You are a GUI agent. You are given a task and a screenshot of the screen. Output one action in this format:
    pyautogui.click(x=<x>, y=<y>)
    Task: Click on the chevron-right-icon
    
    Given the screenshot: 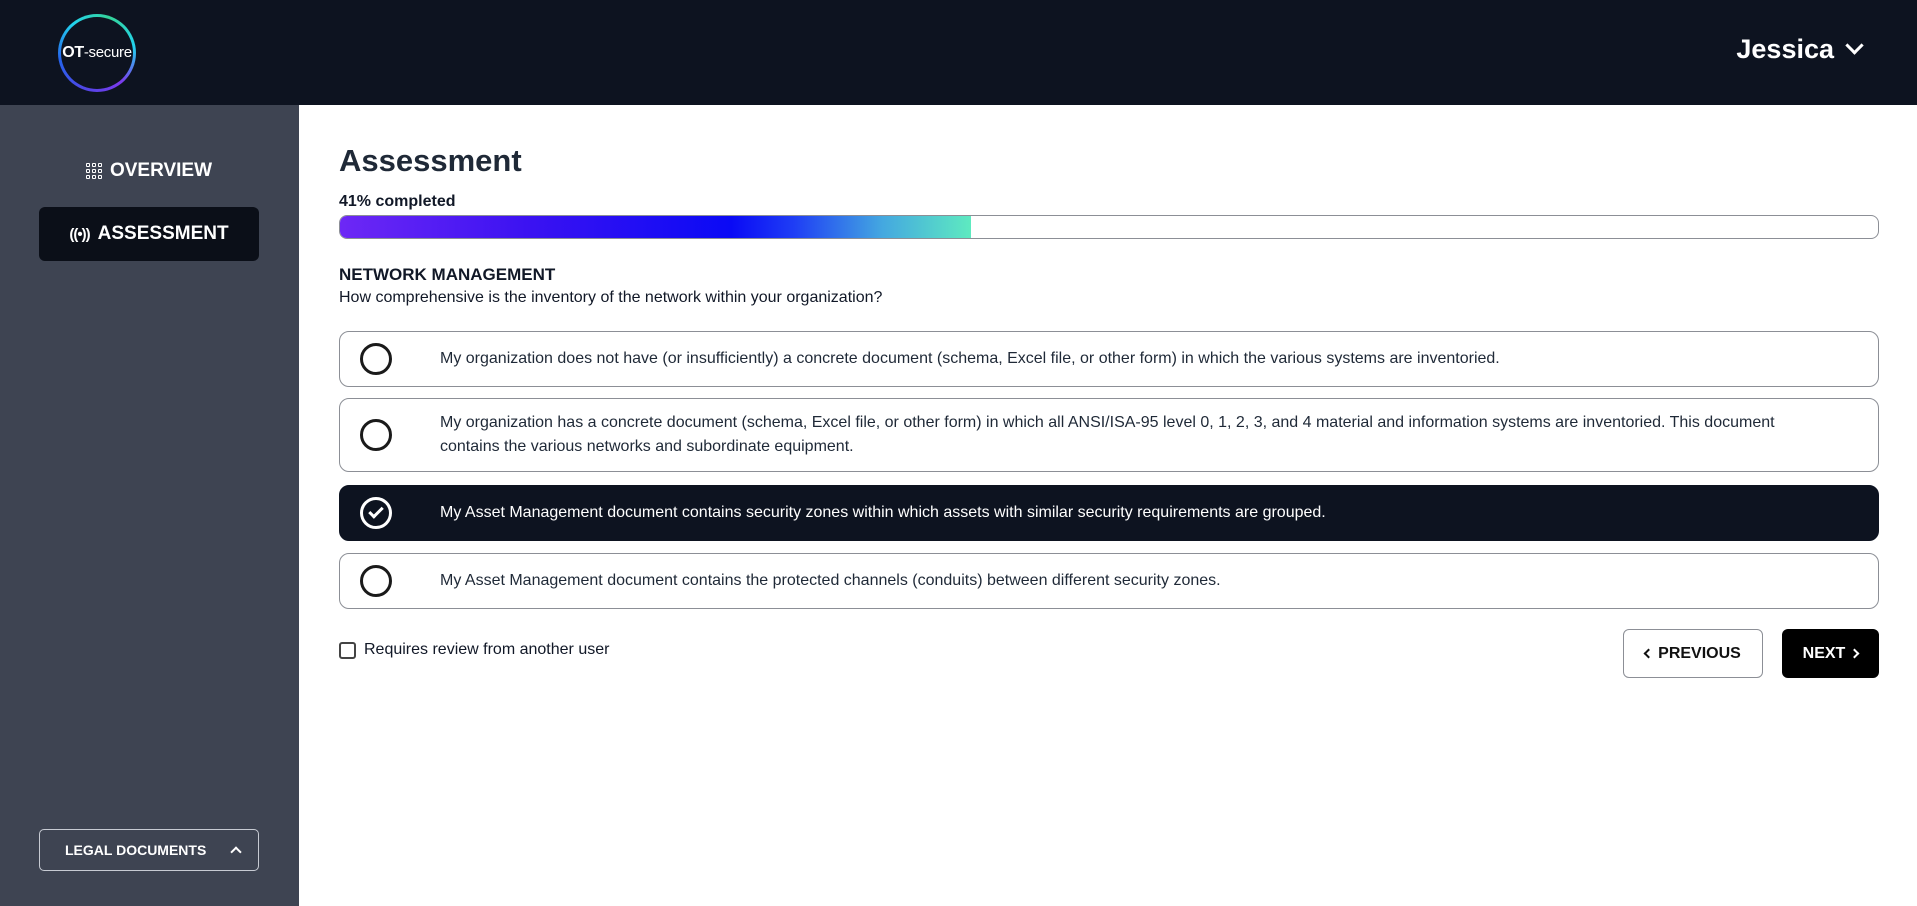 What is the action you would take?
    pyautogui.click(x=1854, y=653)
    